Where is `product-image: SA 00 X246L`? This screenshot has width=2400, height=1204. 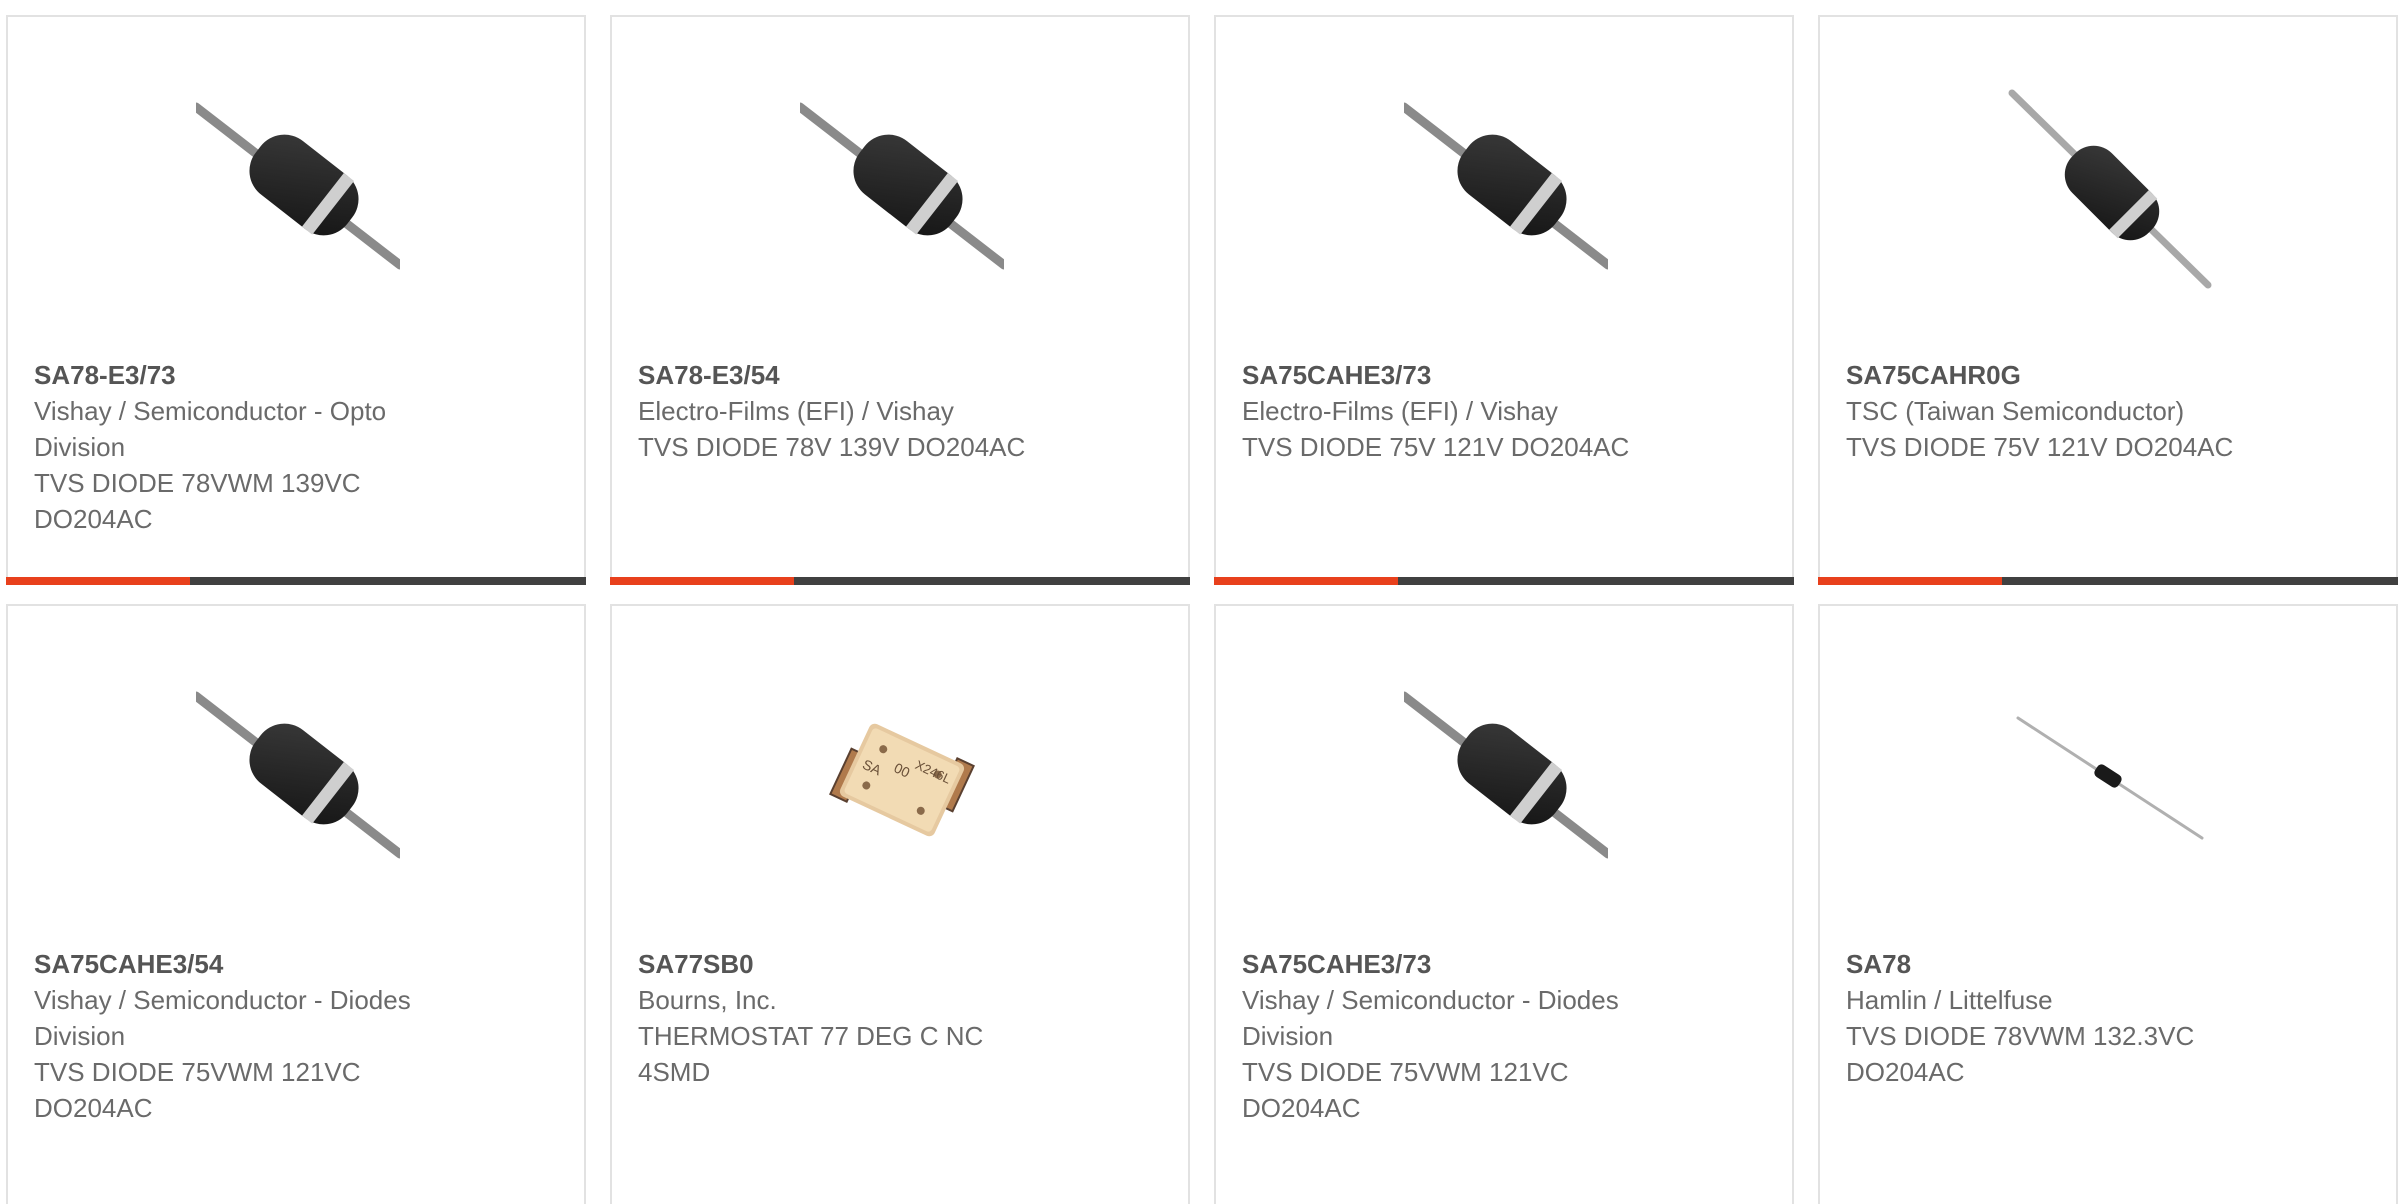 product-image: SA 00 X246L is located at coordinates (902, 778).